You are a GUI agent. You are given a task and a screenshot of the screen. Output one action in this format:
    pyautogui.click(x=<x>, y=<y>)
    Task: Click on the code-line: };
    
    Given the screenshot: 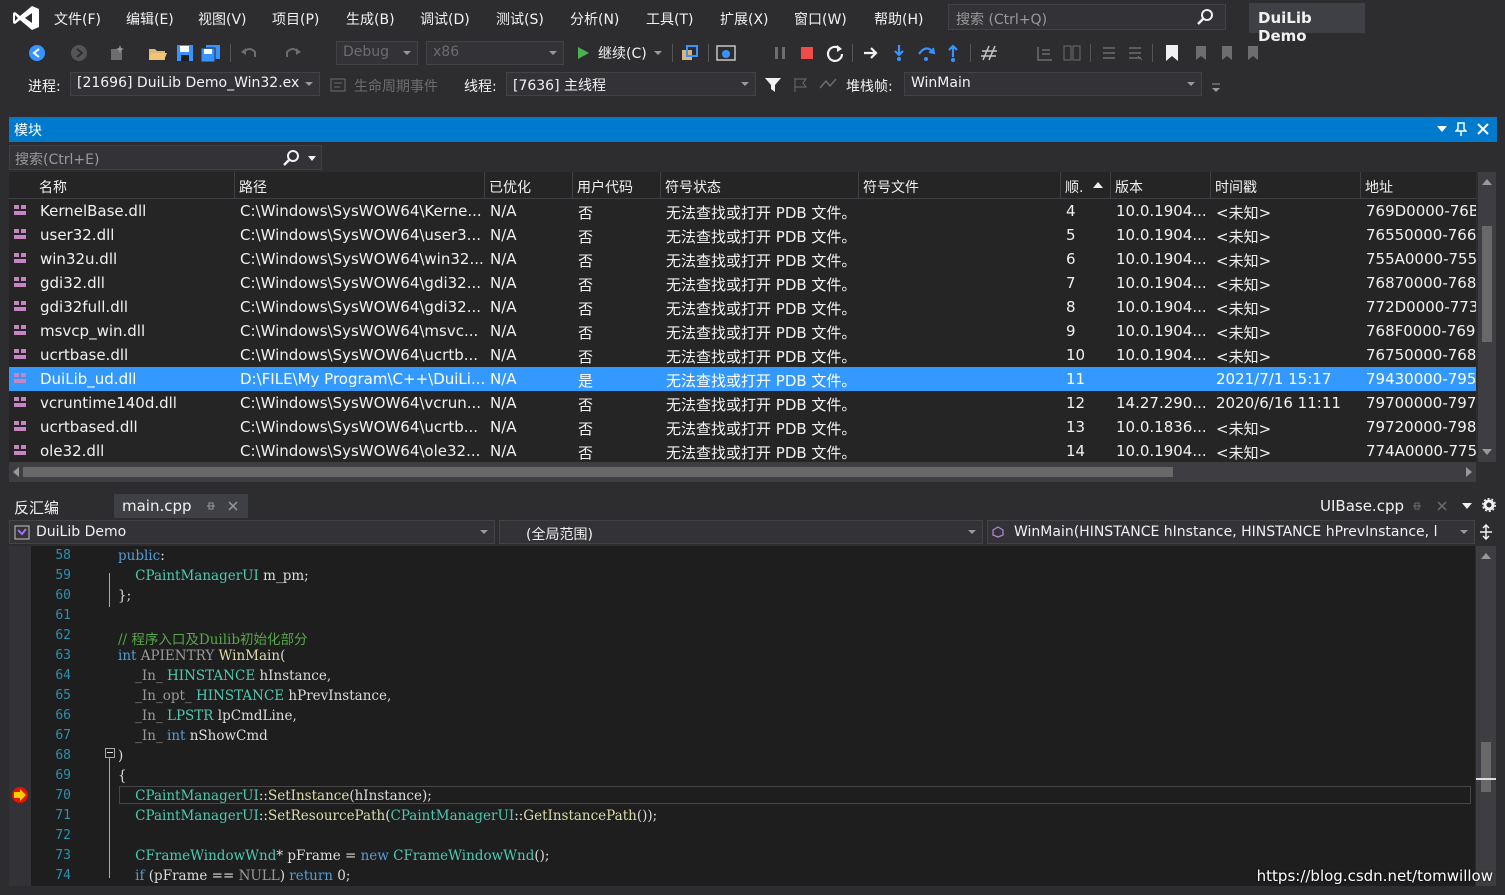 What is the action you would take?
    pyautogui.click(x=124, y=596)
    